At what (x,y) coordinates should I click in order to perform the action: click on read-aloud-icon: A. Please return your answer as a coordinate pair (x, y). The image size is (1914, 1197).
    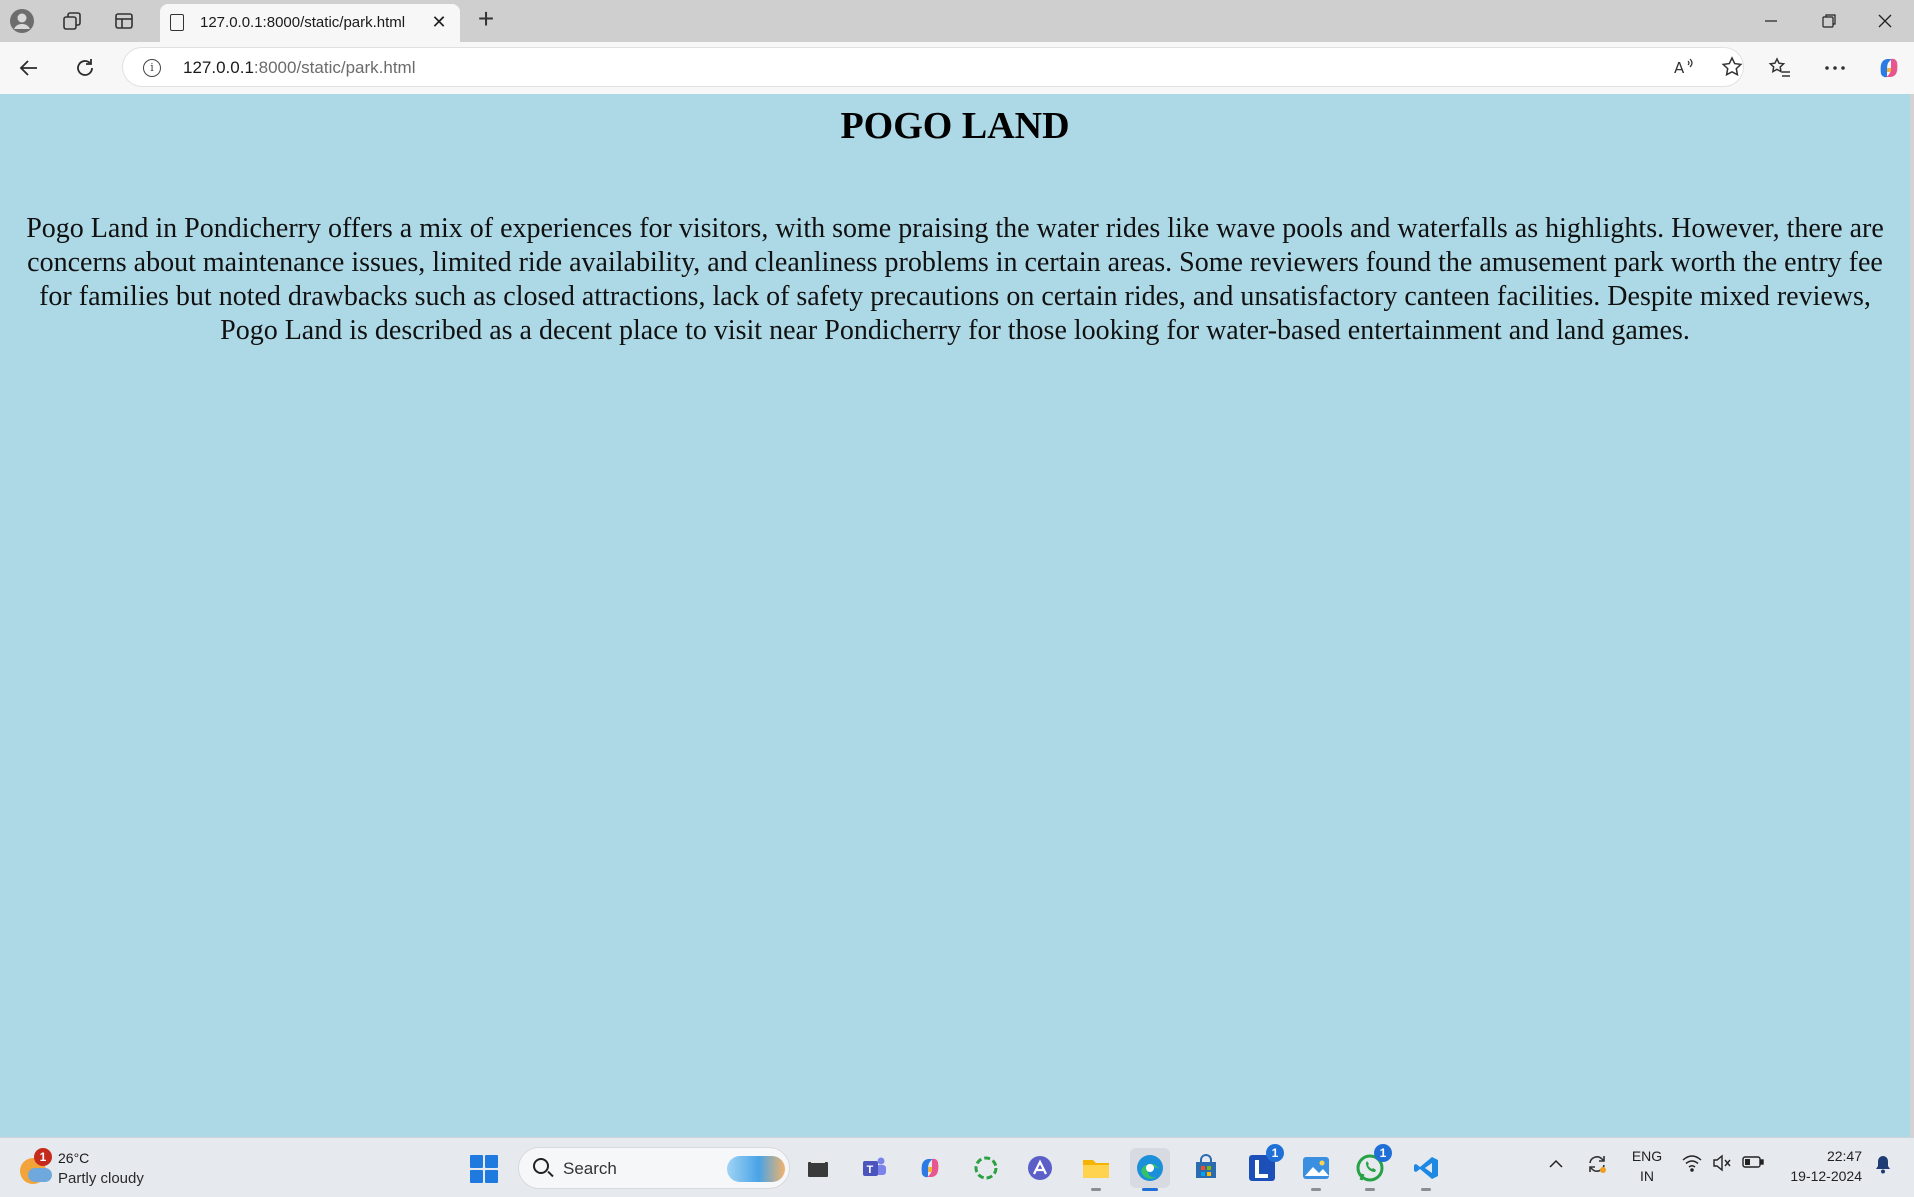
    Looking at the image, I should click on (1684, 67).